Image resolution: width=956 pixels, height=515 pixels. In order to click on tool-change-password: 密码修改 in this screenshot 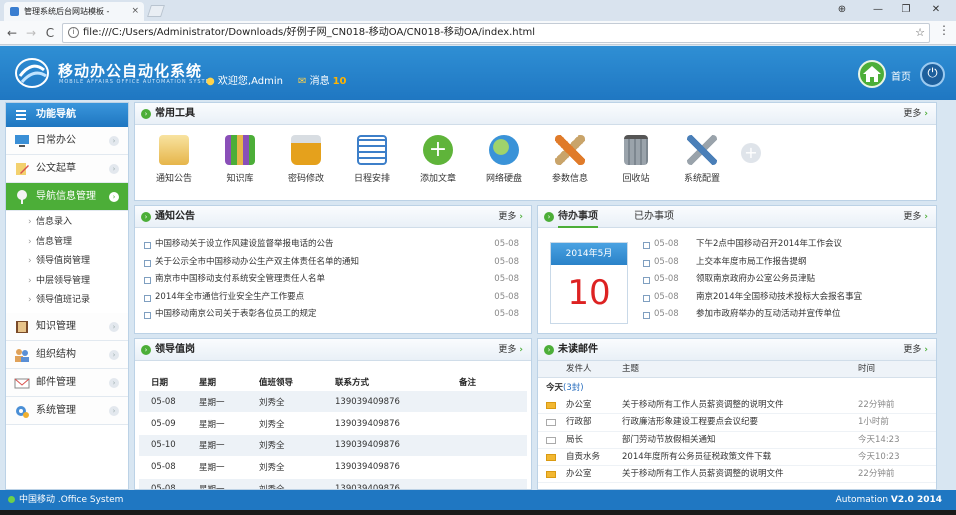, I will do `click(306, 159)`.